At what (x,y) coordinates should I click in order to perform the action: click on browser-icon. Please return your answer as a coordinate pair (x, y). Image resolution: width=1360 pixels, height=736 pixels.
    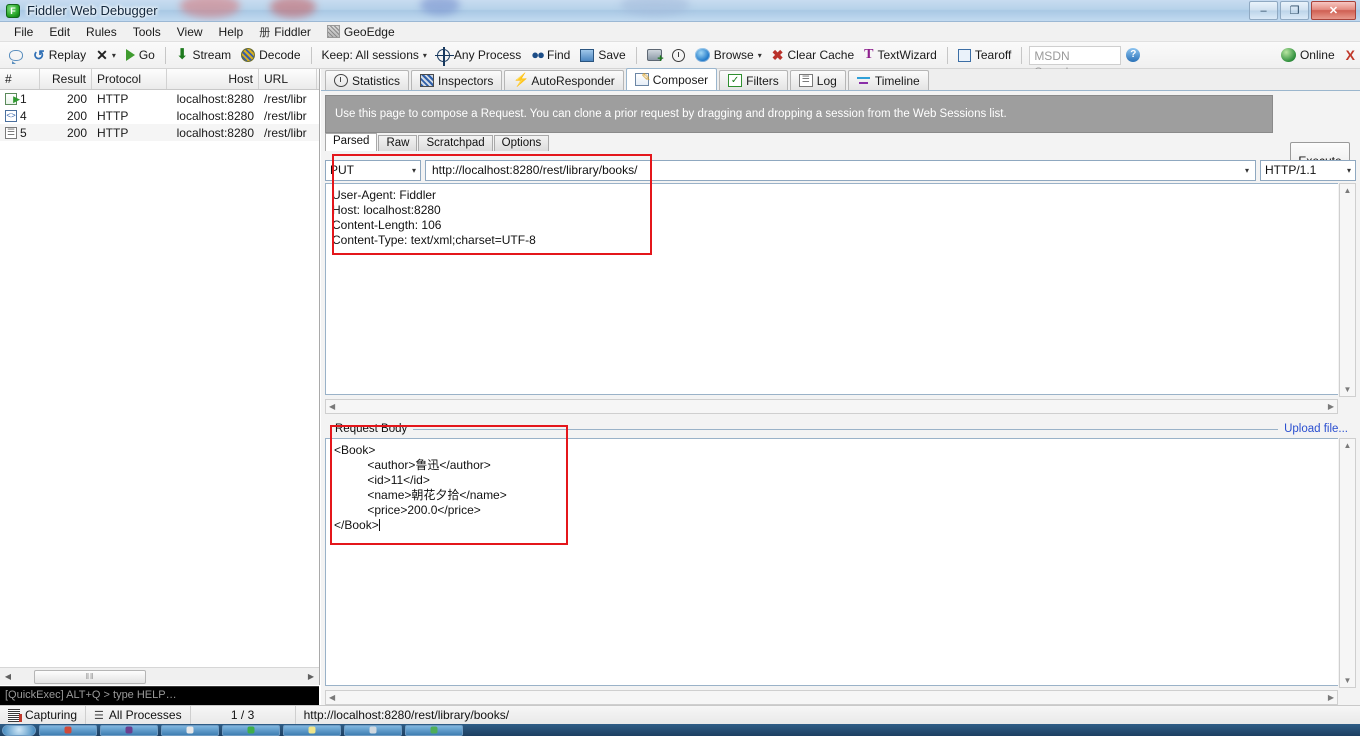
    Looking at the image, I should click on (702, 55).